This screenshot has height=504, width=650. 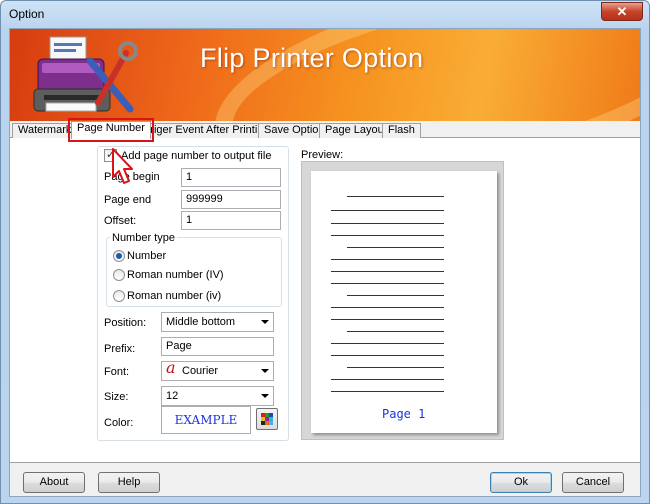 I want to click on number-type-legend: Number type, so click(x=143, y=238).